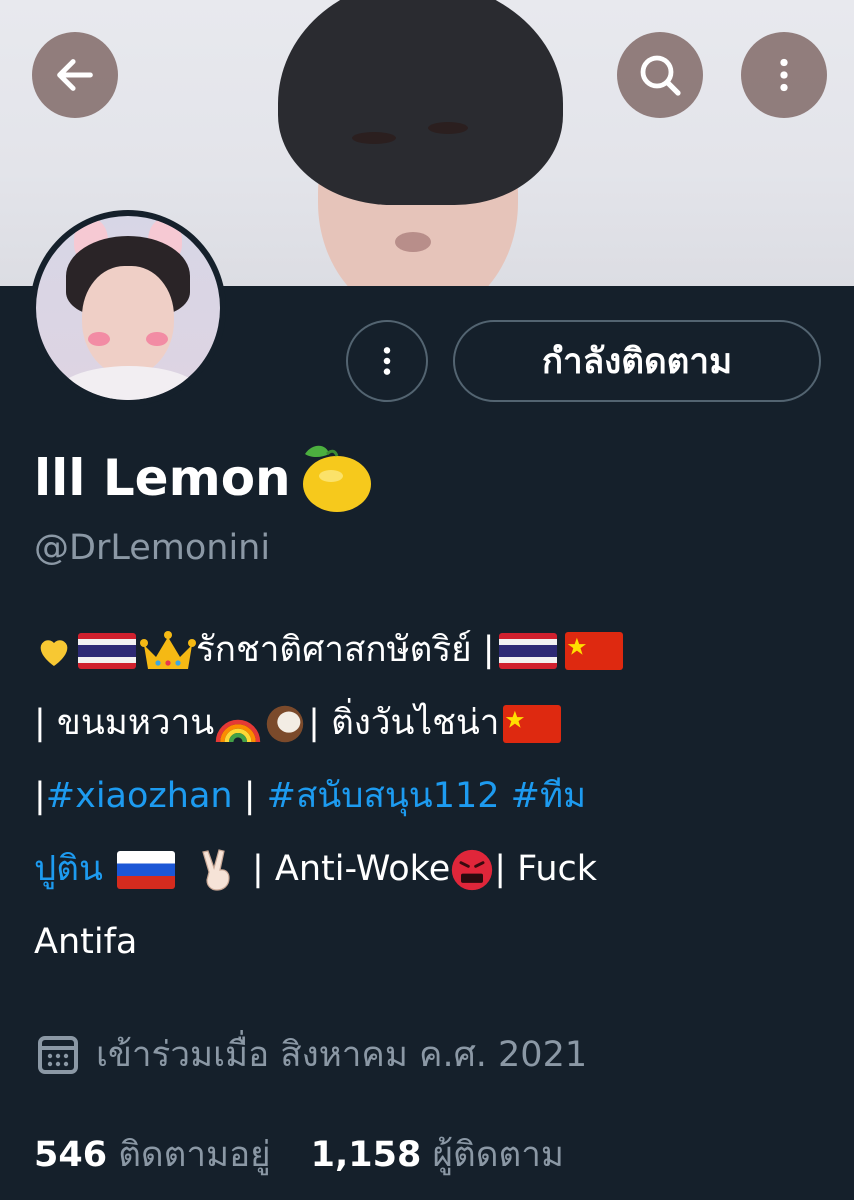 The height and width of the screenshot is (1200, 854). What do you see at coordinates (342, 1054) in the screenshot?
I see `joined-text: เข้าร่วมเมื่อ สิงหาคม ค.ศ. 2021` at bounding box center [342, 1054].